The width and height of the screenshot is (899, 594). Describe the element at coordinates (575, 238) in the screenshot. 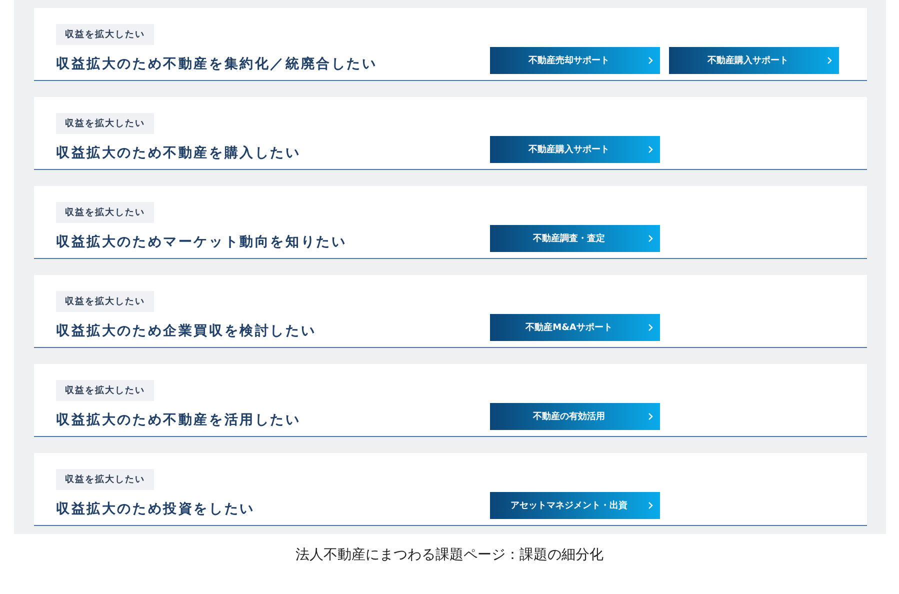

I see `service-button: 不動産調査・査定` at that location.